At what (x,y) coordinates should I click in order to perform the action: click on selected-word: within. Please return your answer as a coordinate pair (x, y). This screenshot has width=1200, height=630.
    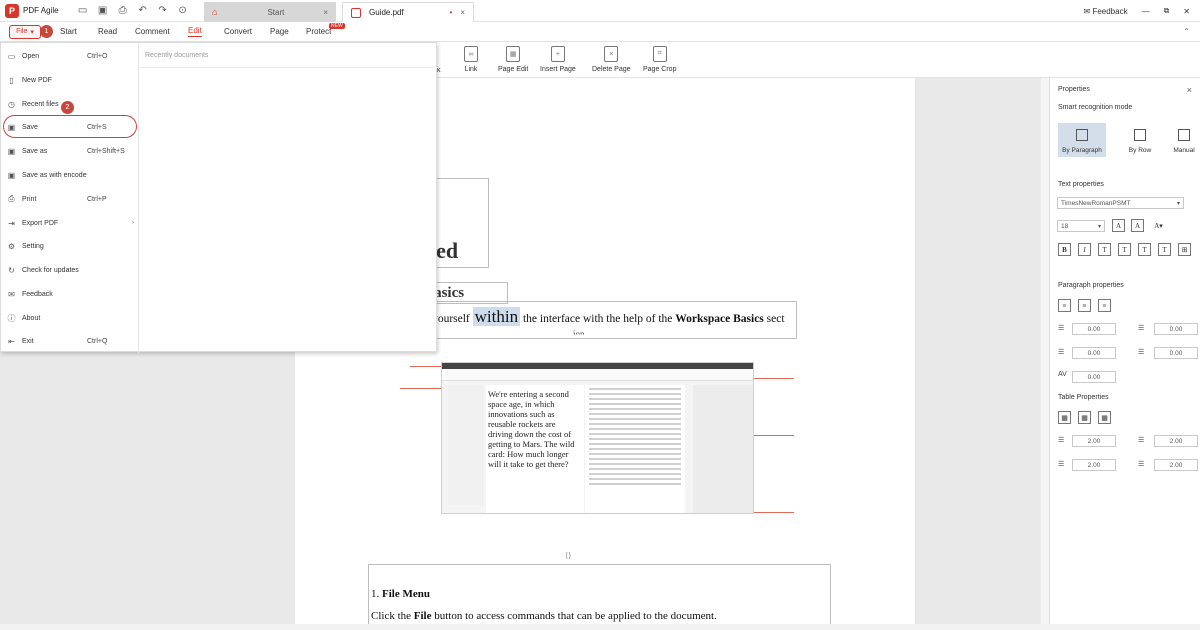
    Looking at the image, I should click on (496, 316).